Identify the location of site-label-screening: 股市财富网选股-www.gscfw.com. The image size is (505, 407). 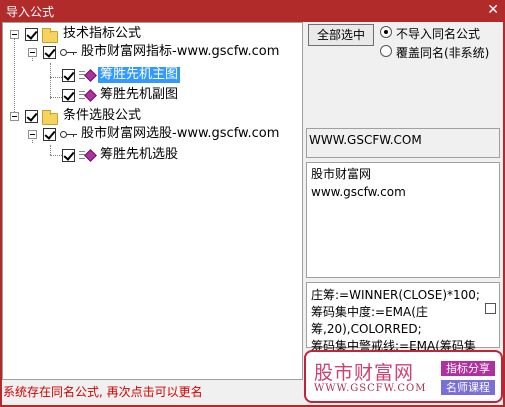
(180, 134).